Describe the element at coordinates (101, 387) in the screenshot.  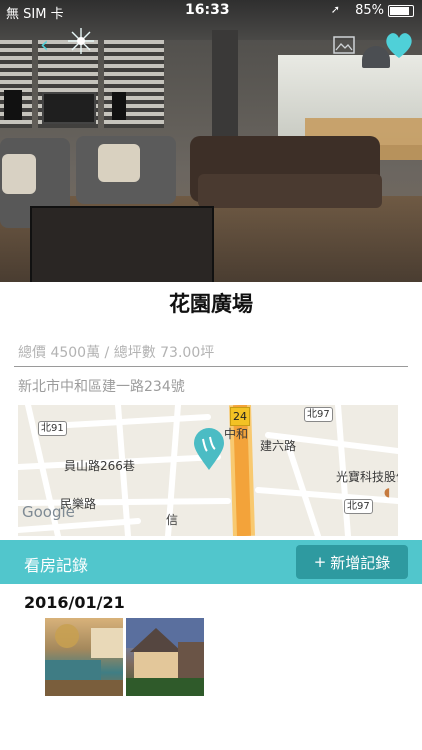
I see `address-text: 新北市中和區建一路234號` at that location.